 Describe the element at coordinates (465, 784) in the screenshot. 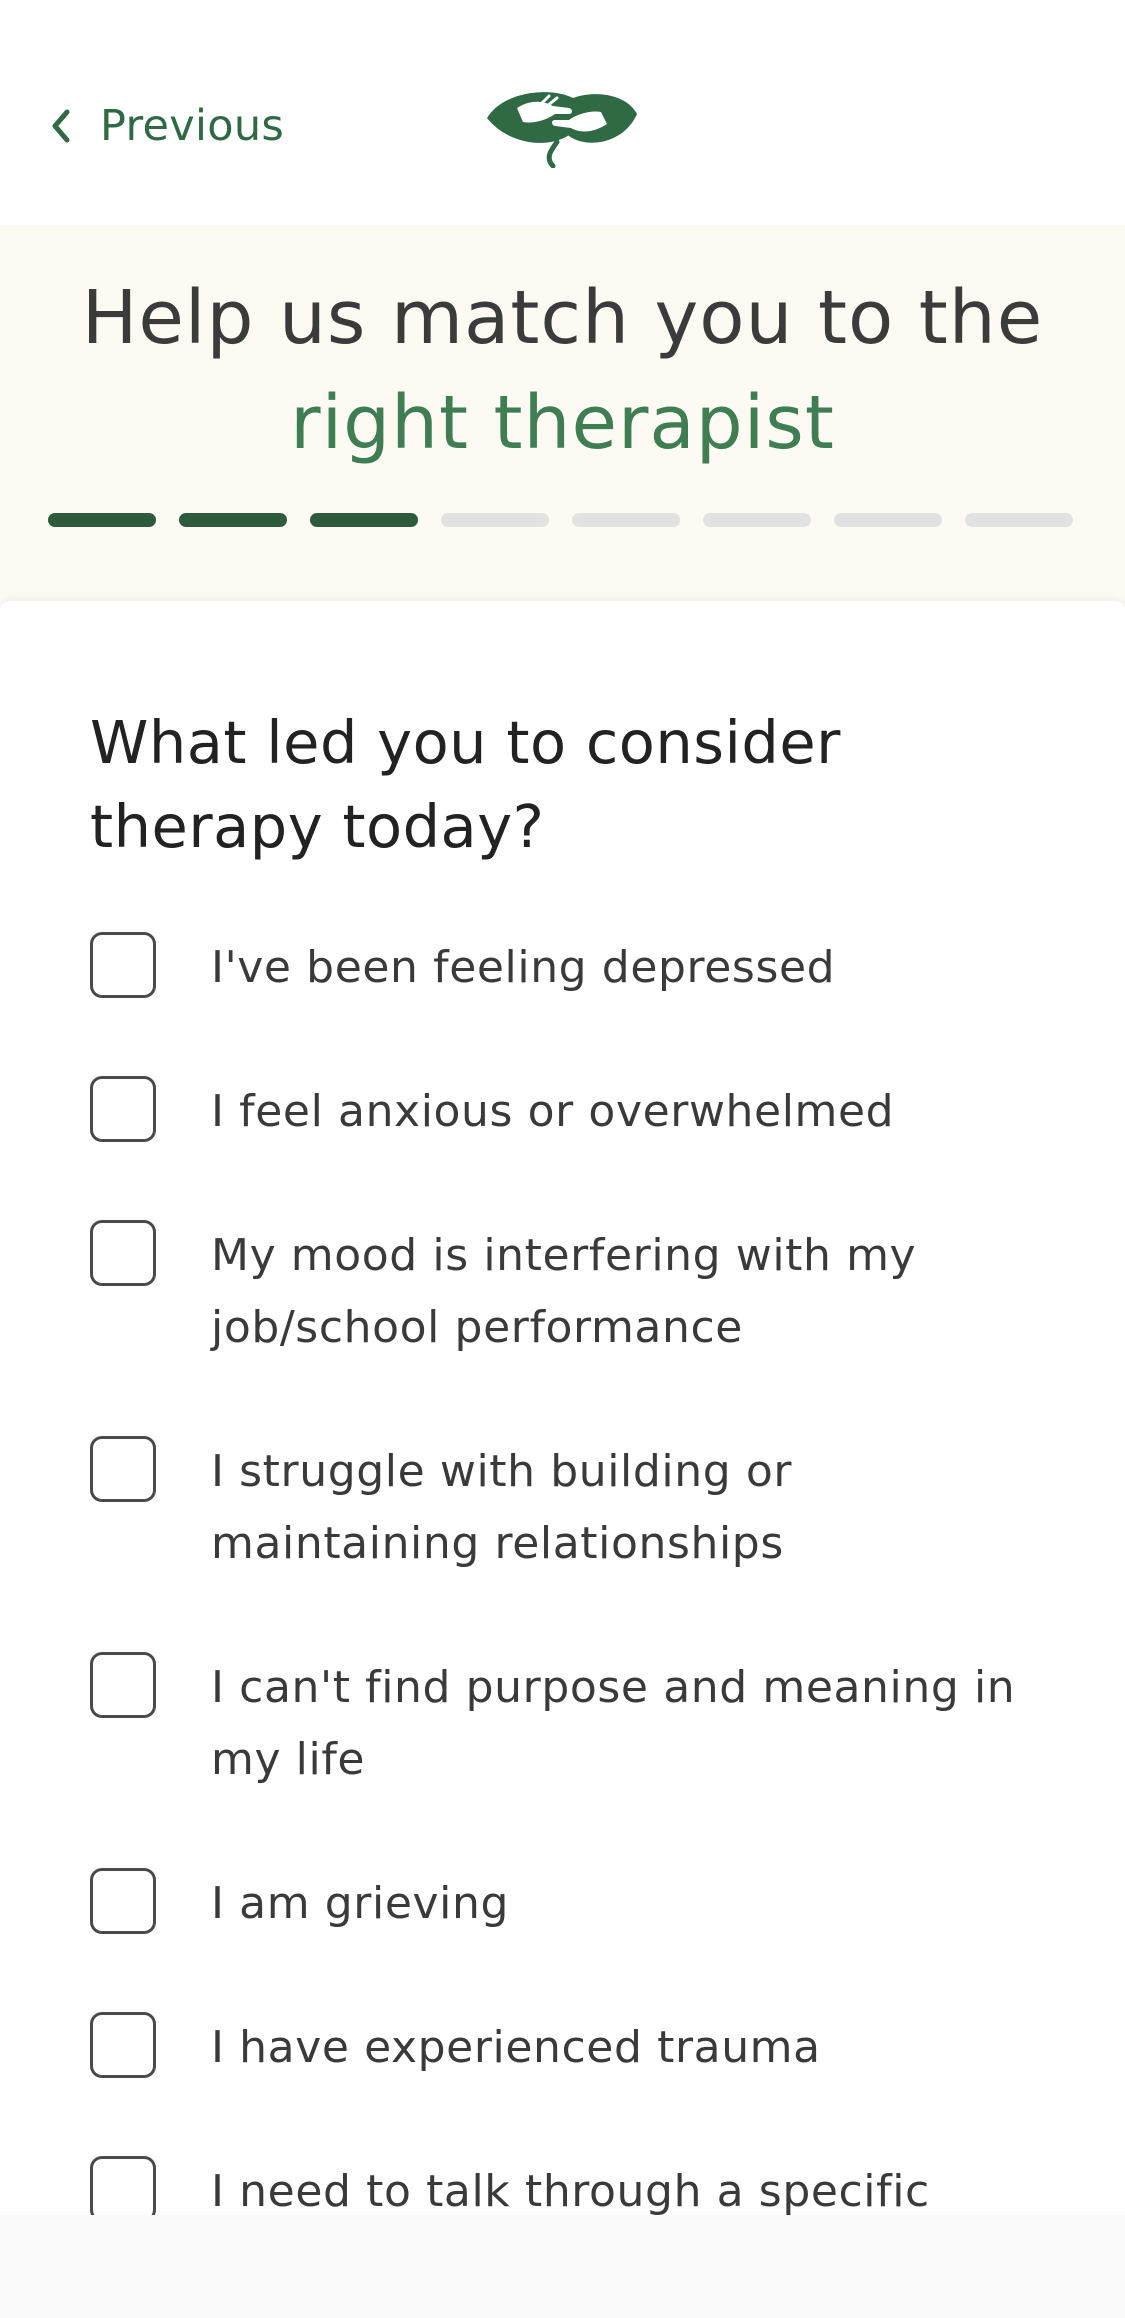

I see `question-title: What led you to consider therapy today?` at that location.